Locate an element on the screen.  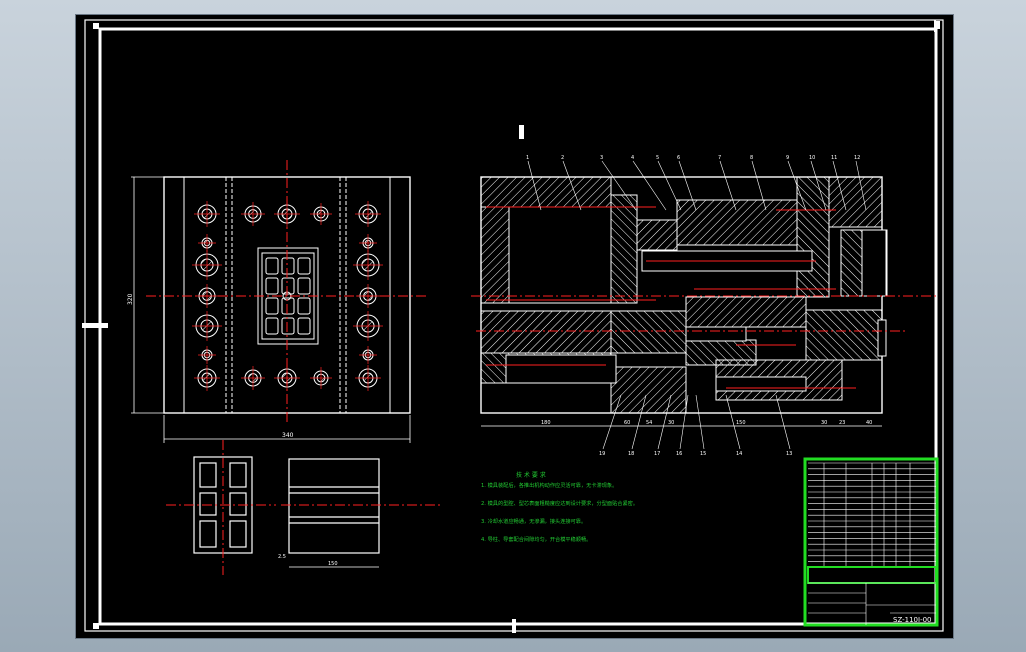
part-number-label: 2 is located at coordinates (562, 158).